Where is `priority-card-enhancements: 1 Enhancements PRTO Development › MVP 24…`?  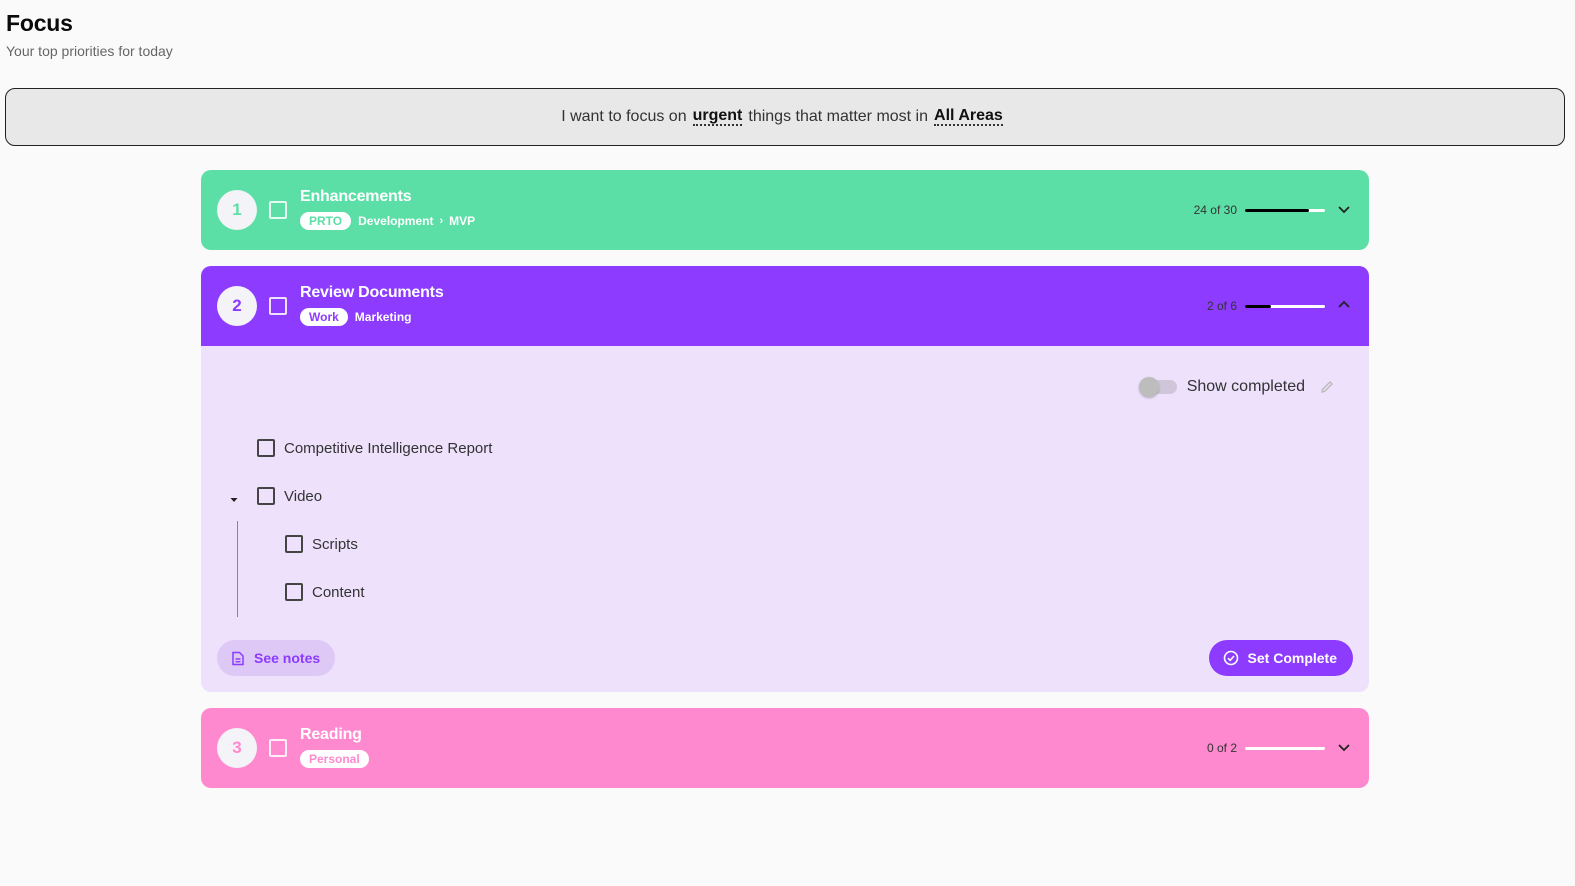 priority-card-enhancements: 1 Enhancements PRTO Development › MVP 24… is located at coordinates (785, 210).